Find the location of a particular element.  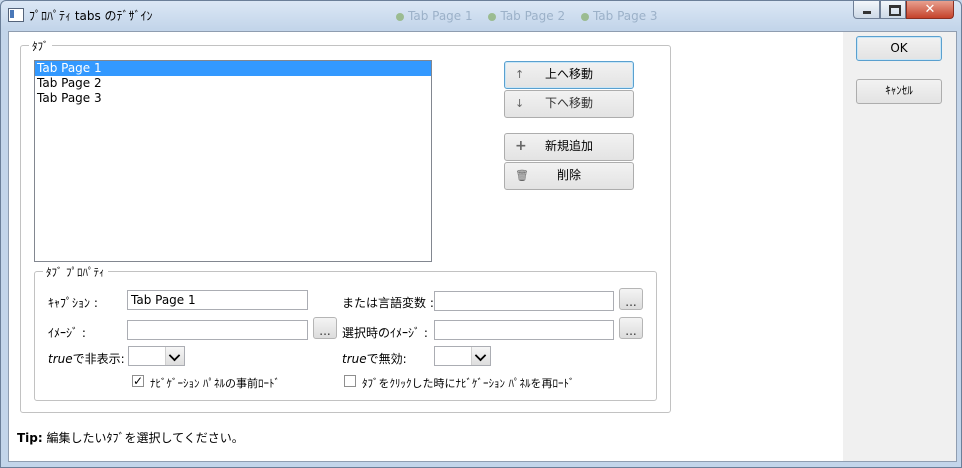

selected-image-label: 選択時のｲﾒｰｼﾞ : is located at coordinates (385, 333).